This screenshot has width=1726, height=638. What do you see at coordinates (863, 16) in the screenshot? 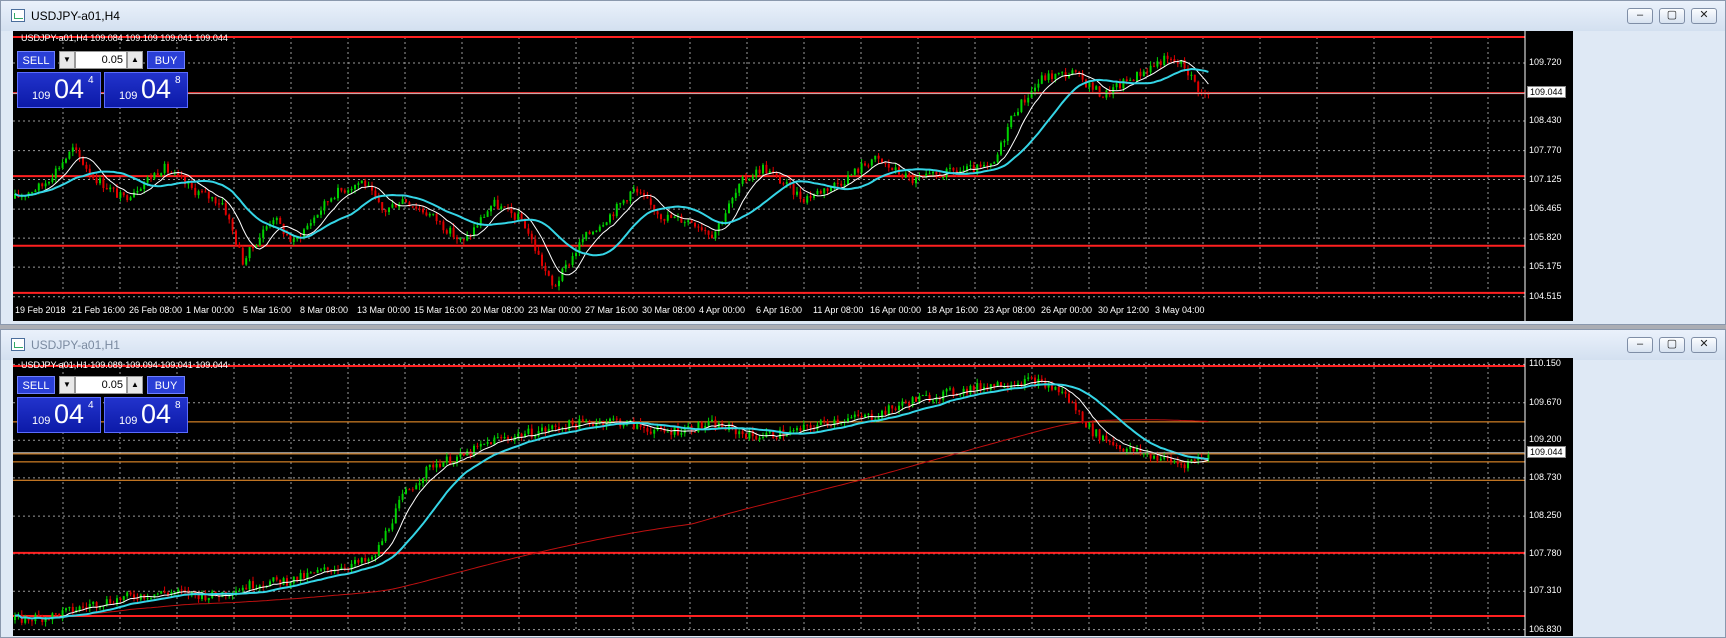
I see `window-titlebar: USDJPY-a01,H4 – ▢ ✕` at bounding box center [863, 16].